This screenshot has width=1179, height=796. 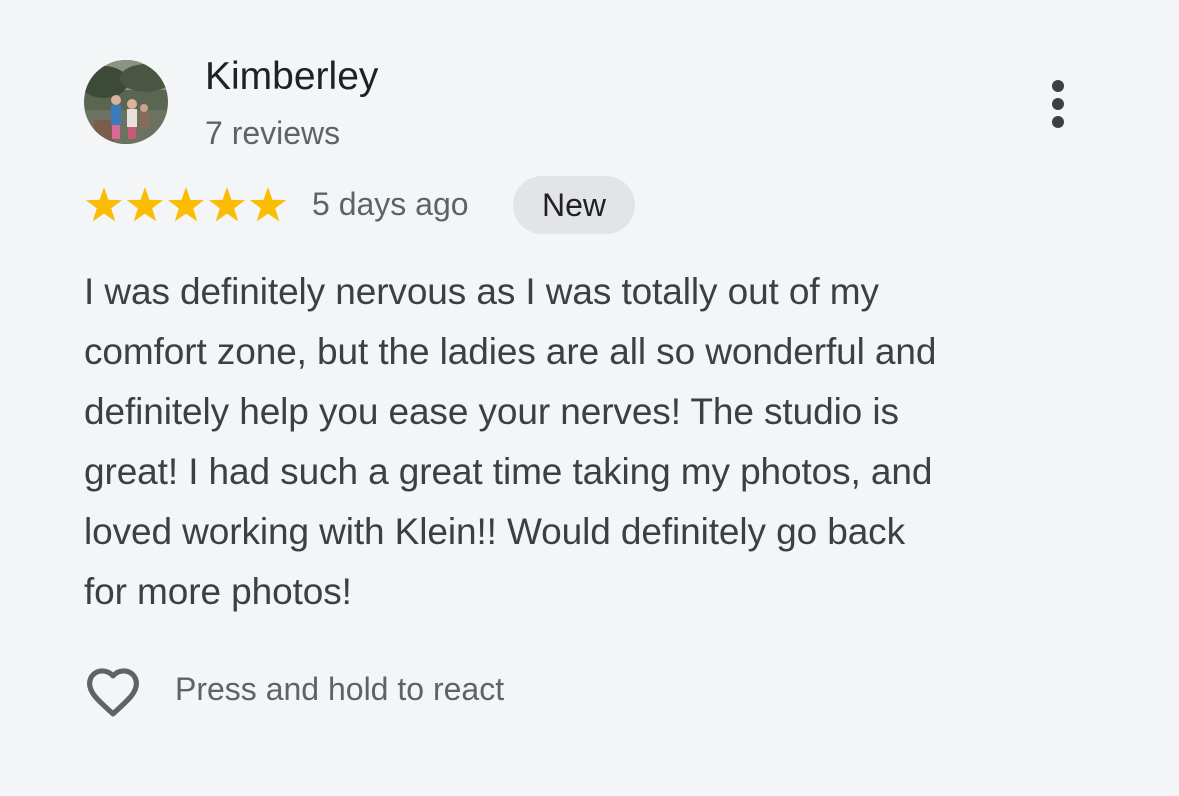 What do you see at coordinates (1058, 104) in the screenshot?
I see `more-options-button` at bounding box center [1058, 104].